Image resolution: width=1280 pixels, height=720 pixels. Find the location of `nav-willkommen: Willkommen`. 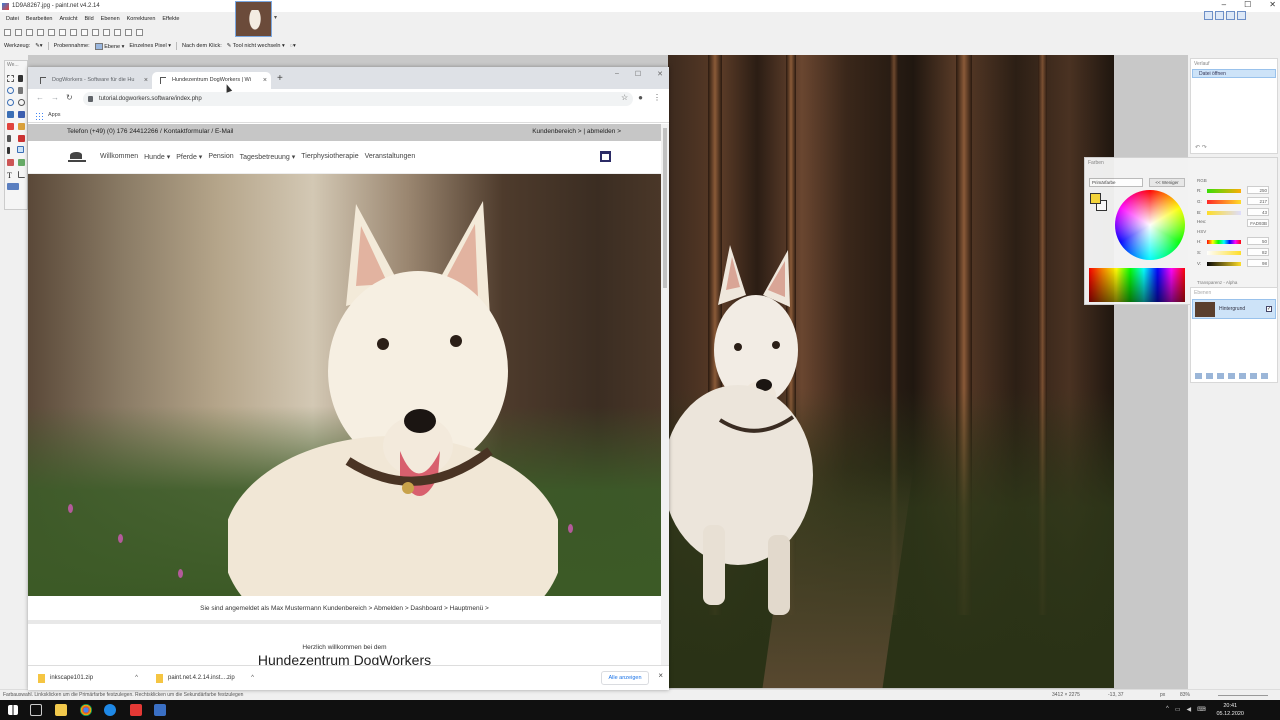

nav-willkommen: Willkommen is located at coordinates (119, 157).